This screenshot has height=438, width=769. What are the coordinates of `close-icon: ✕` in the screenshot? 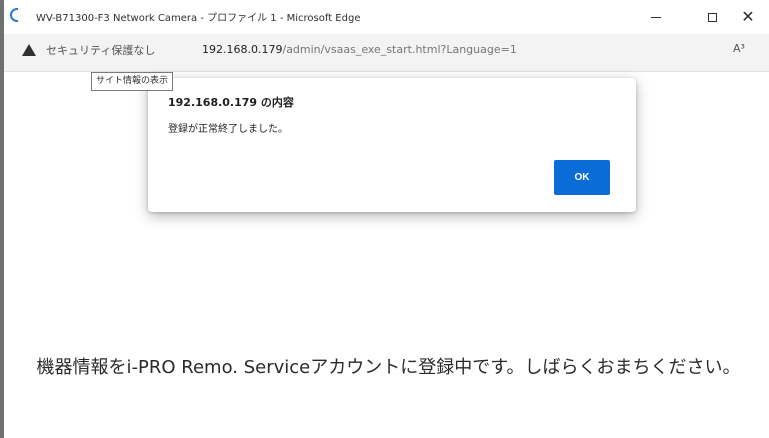 It's located at (748, 16).